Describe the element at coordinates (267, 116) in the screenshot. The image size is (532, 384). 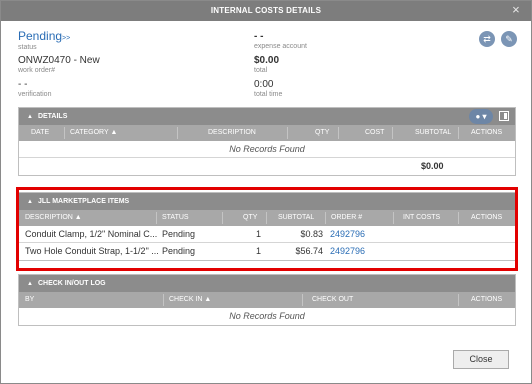
I see `details-header: ▲ DETAILS ● ▾` at that location.